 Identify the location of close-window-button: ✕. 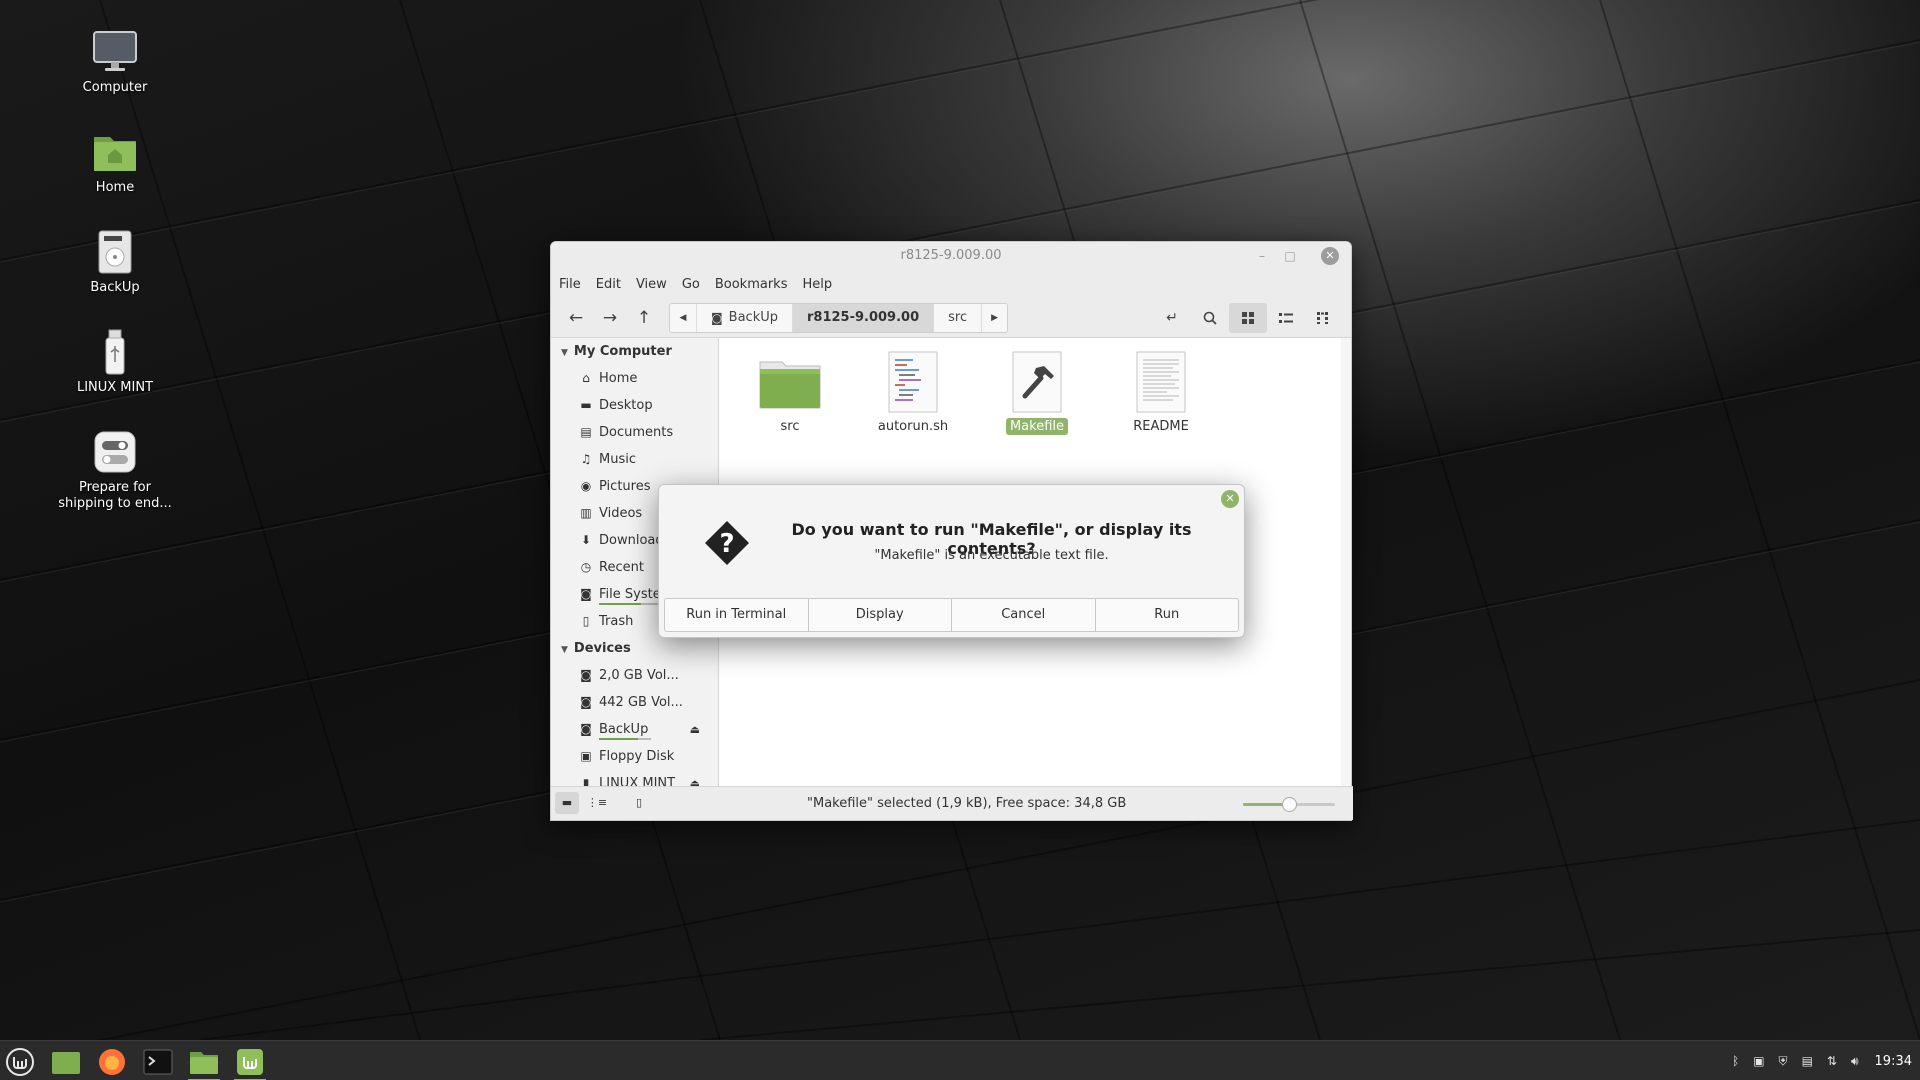
(1330, 256).